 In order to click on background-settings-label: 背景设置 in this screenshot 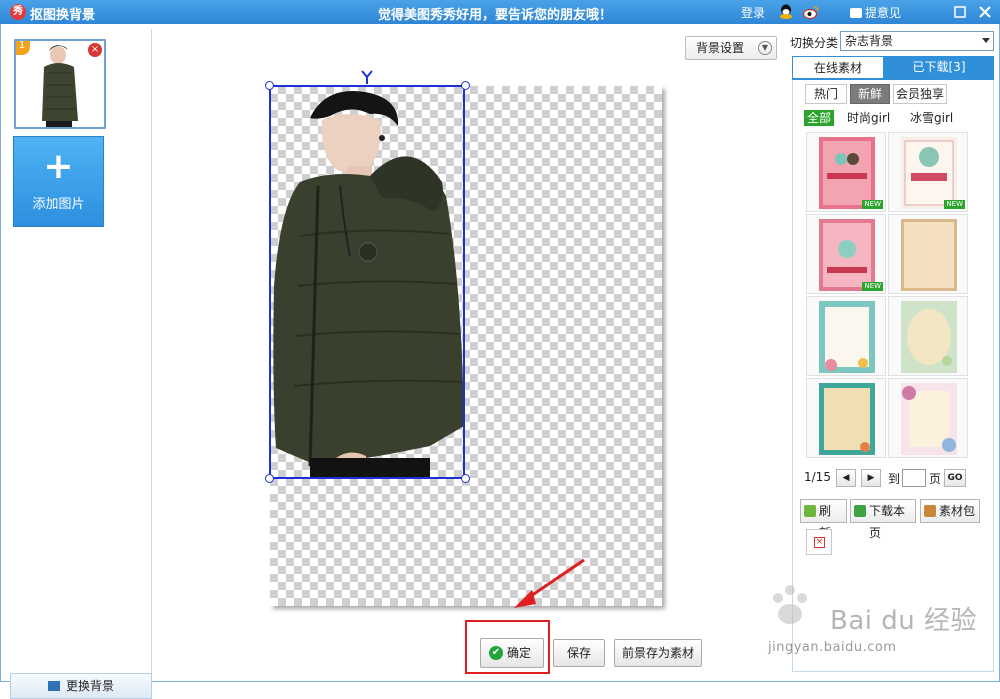, I will do `click(720, 48)`.